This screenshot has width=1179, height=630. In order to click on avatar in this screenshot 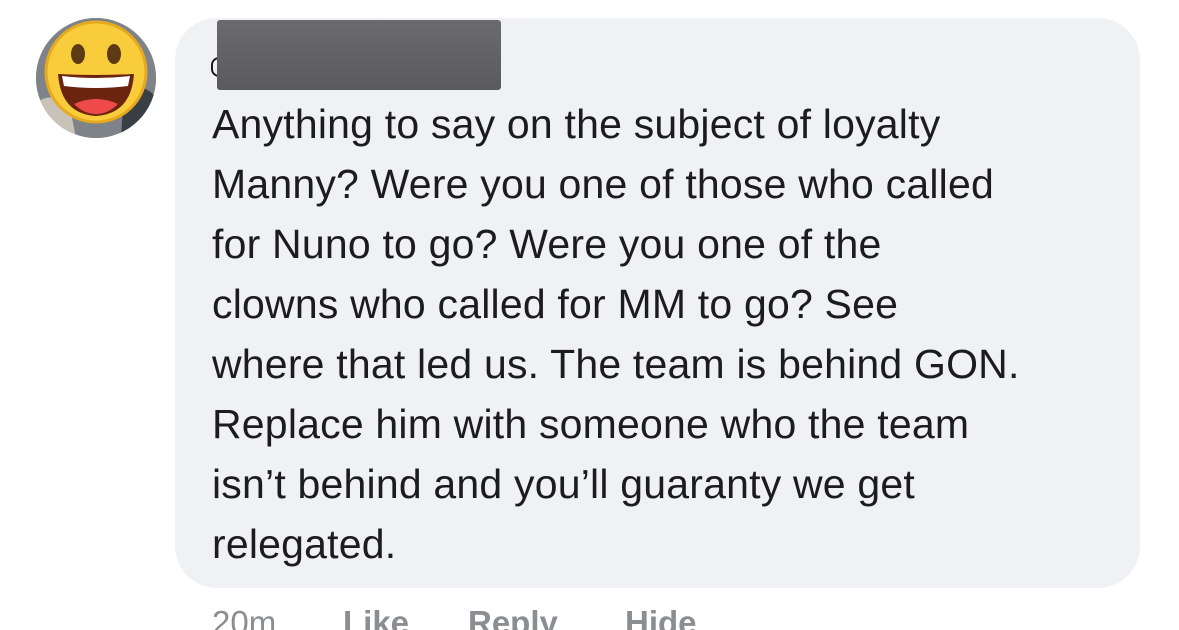, I will do `click(96, 78)`.